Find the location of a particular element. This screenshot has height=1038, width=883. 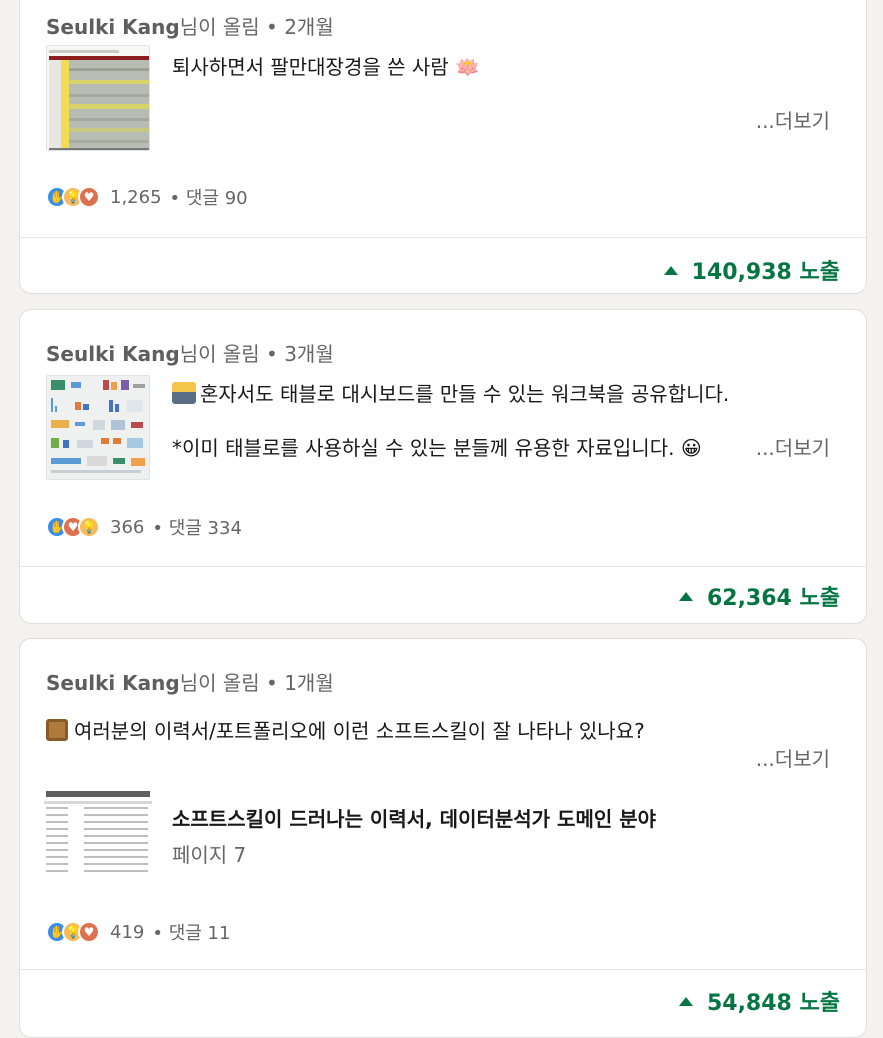

reaction-icons: ✋ ♥ 💡 is located at coordinates (73, 527).